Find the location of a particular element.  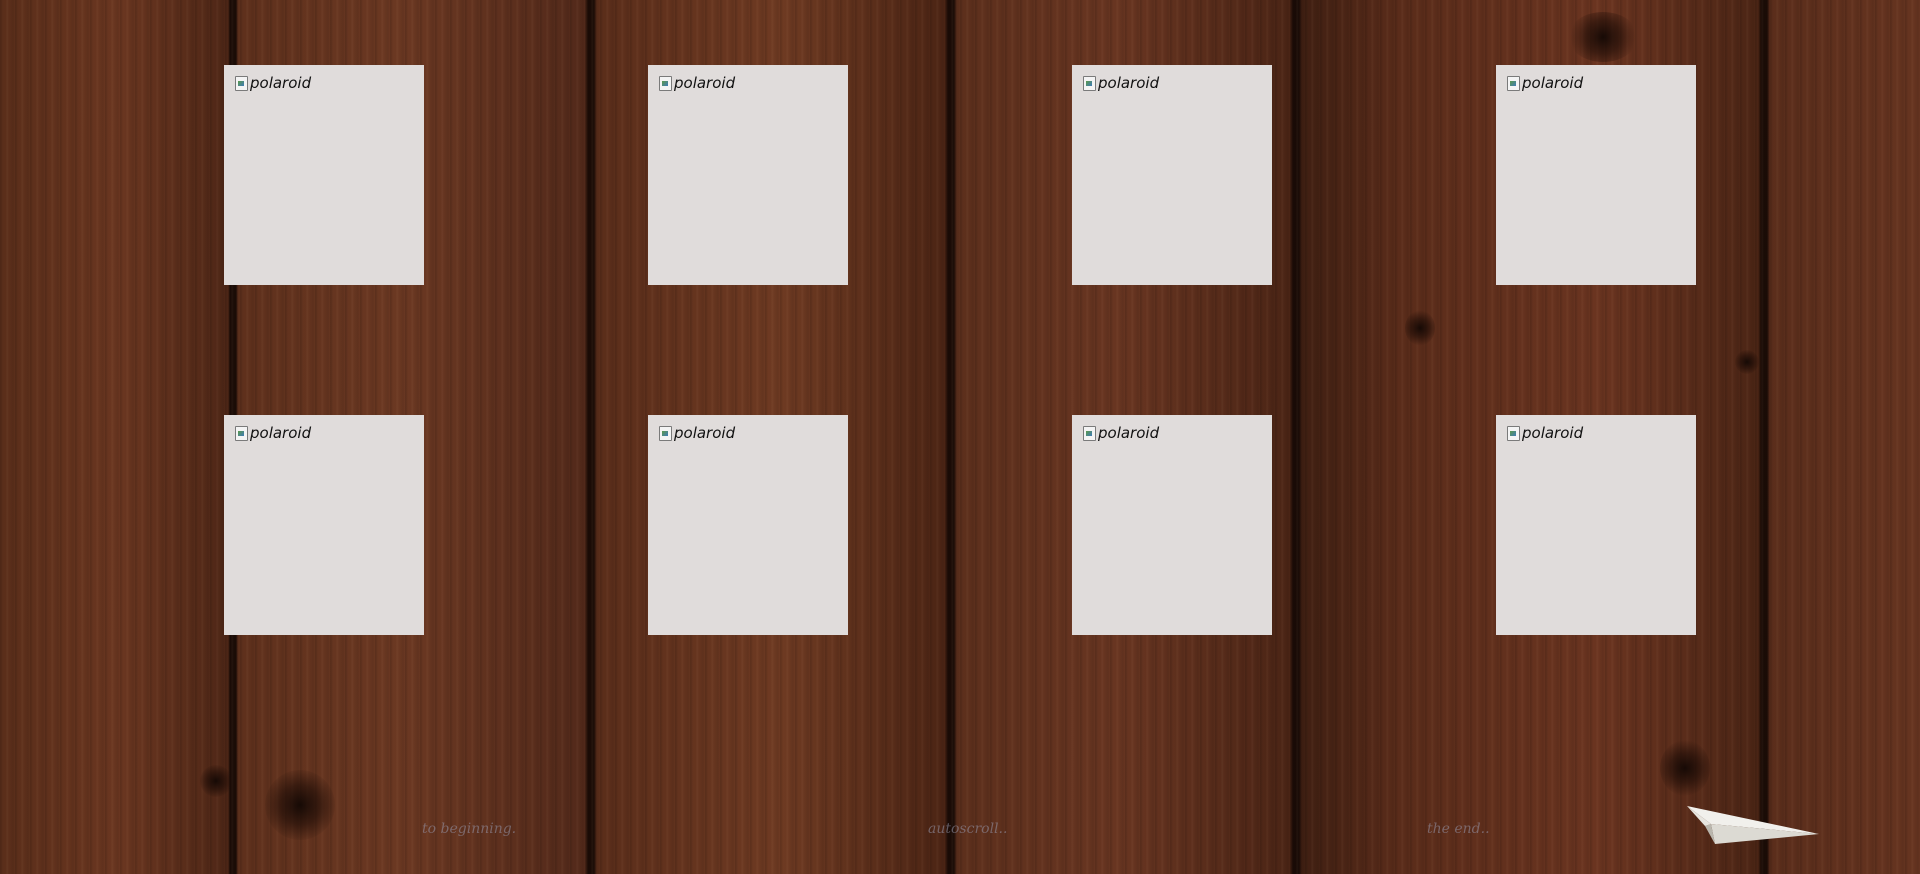

autoscroll-link: autoscroll.. is located at coordinates (967, 829).